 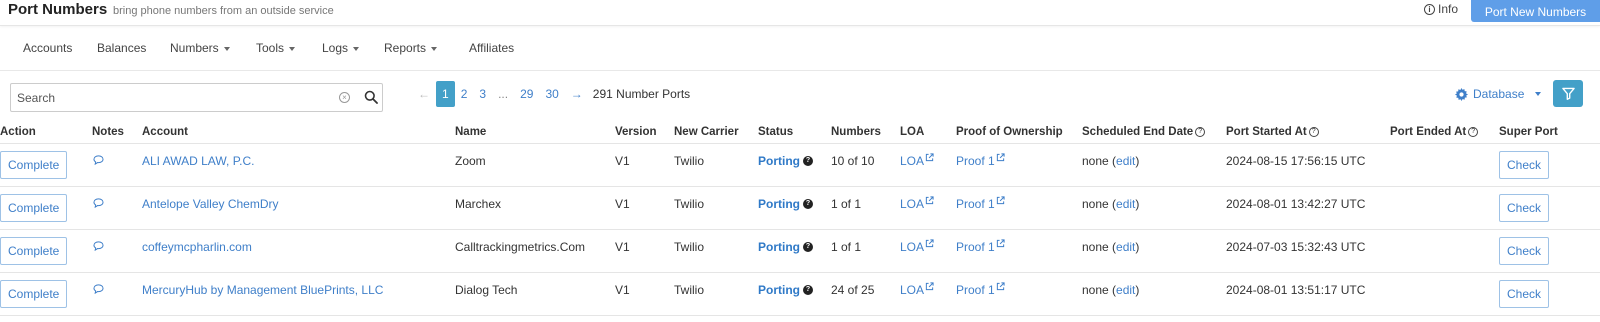 I want to click on nav-accounts: Accounts, so click(x=47, y=48).